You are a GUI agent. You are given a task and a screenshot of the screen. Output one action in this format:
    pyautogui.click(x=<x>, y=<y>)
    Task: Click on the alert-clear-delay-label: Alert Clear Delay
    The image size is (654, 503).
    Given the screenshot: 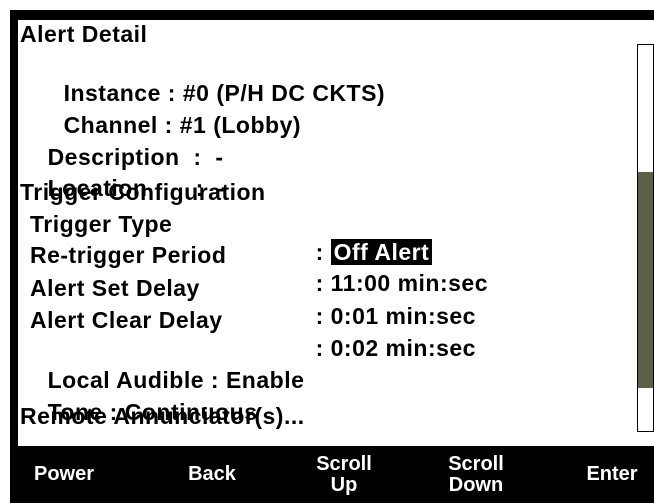 What is the action you would take?
    pyautogui.click(x=126, y=320)
    